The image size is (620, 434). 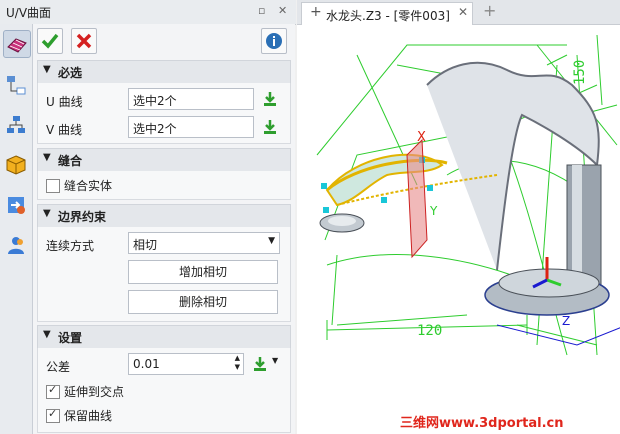 I want to click on cancel-button, so click(x=84, y=41).